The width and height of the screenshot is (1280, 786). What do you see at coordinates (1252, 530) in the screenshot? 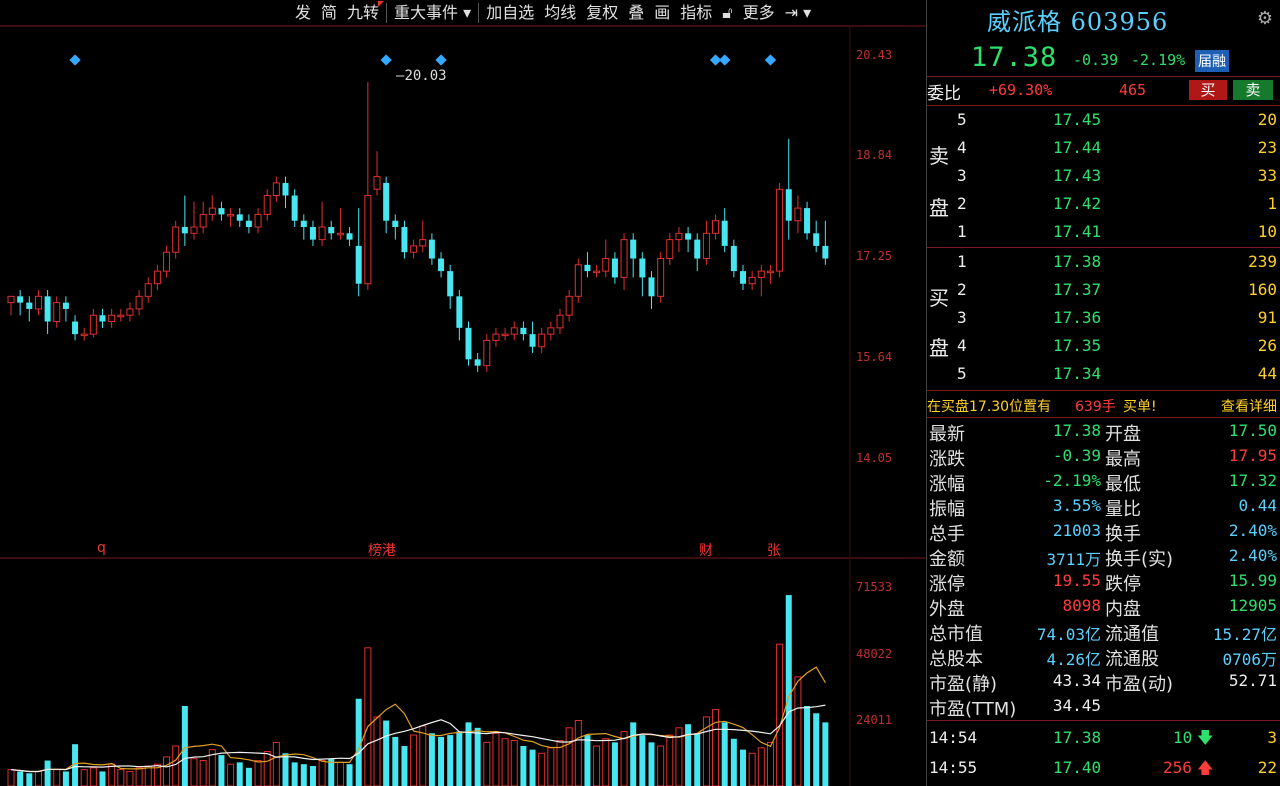
I see `stat-value: 2.40%` at bounding box center [1252, 530].